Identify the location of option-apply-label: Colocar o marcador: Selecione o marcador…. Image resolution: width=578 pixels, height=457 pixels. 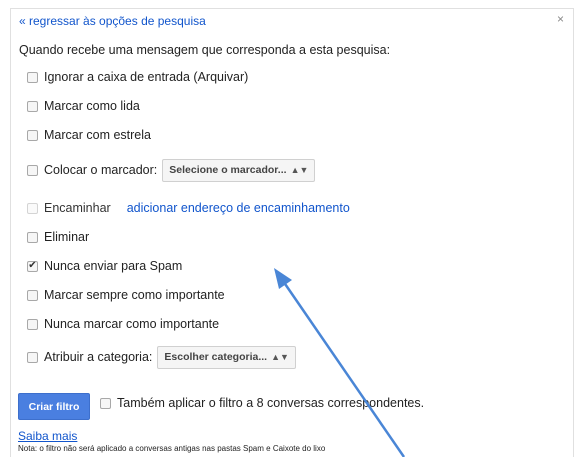
(171, 170).